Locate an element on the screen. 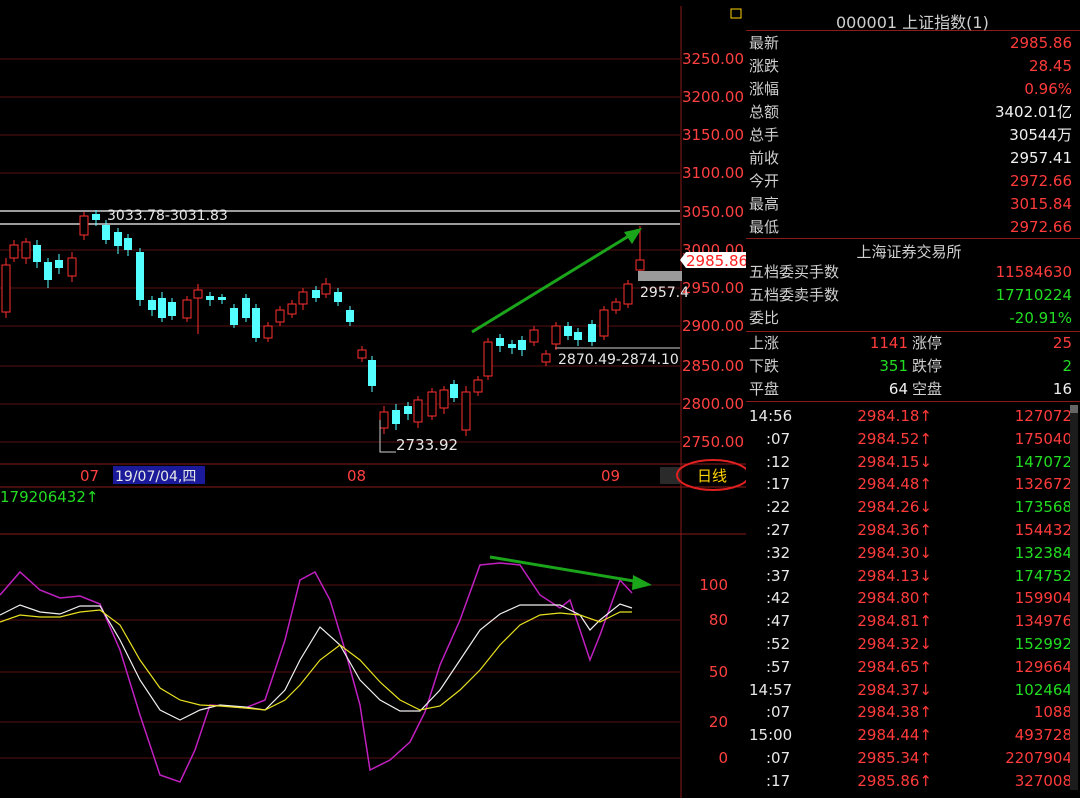 This screenshot has width=1080, height=798. tick-row: :42 2984.80↑ 159904 is located at coordinates (909, 598).